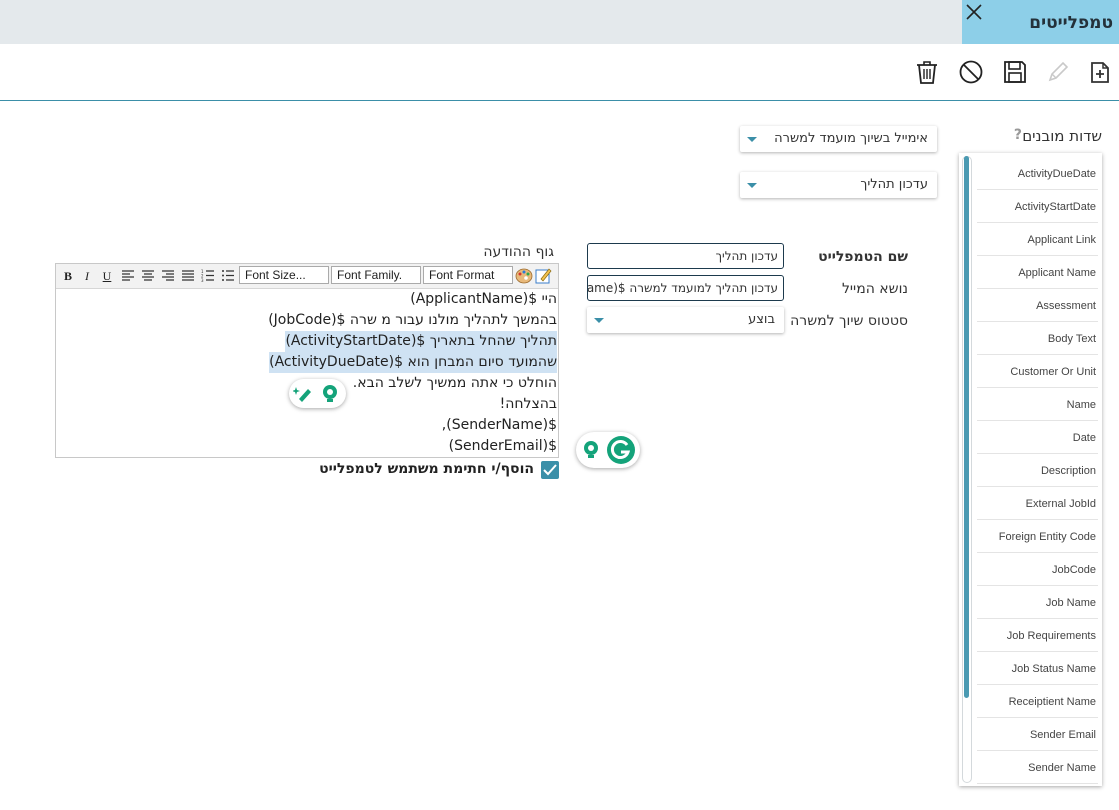 The width and height of the screenshot is (1119, 810). I want to click on align-left-icon, so click(128, 275).